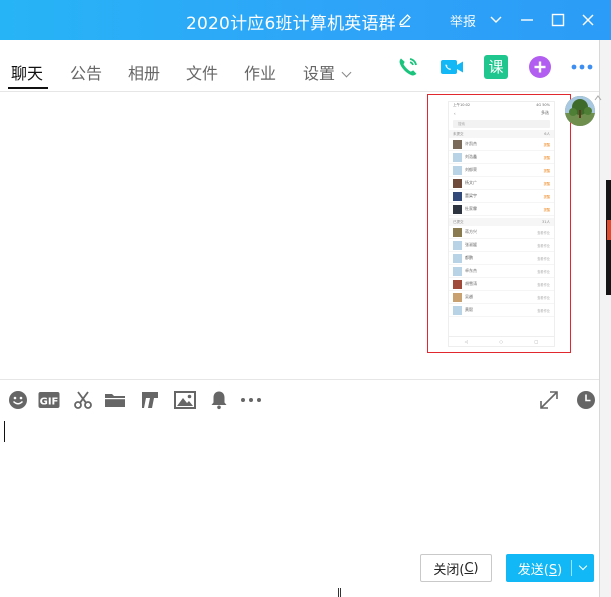 The height and width of the screenshot is (597, 611). I want to click on tab-chat: 聊天, so click(27, 72).